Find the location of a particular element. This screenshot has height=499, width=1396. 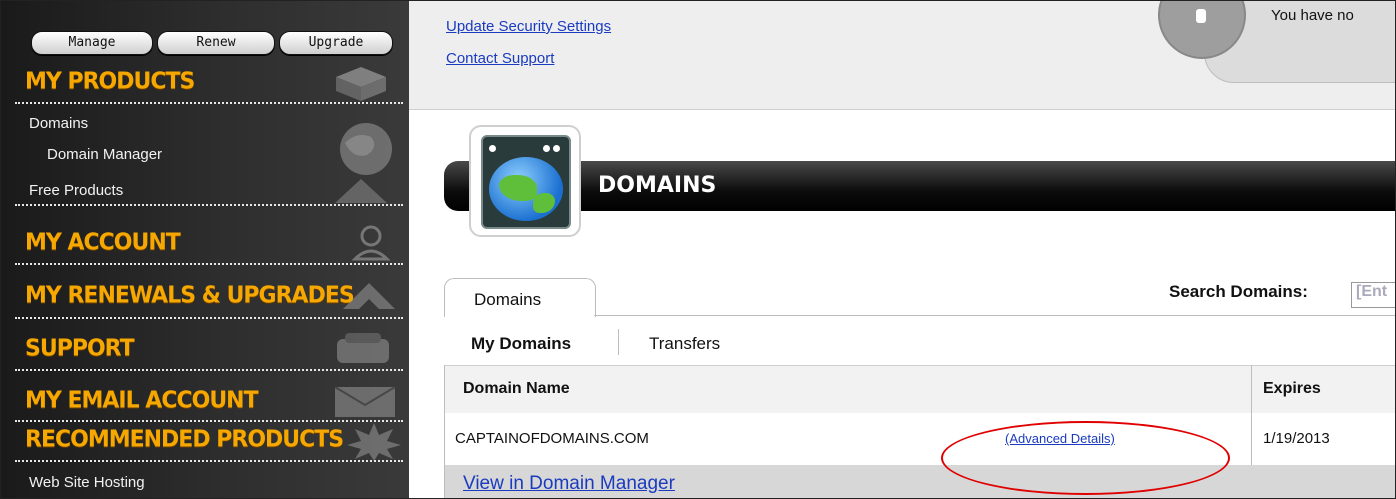

contact-support-link: Contact Support is located at coordinates (500, 58).